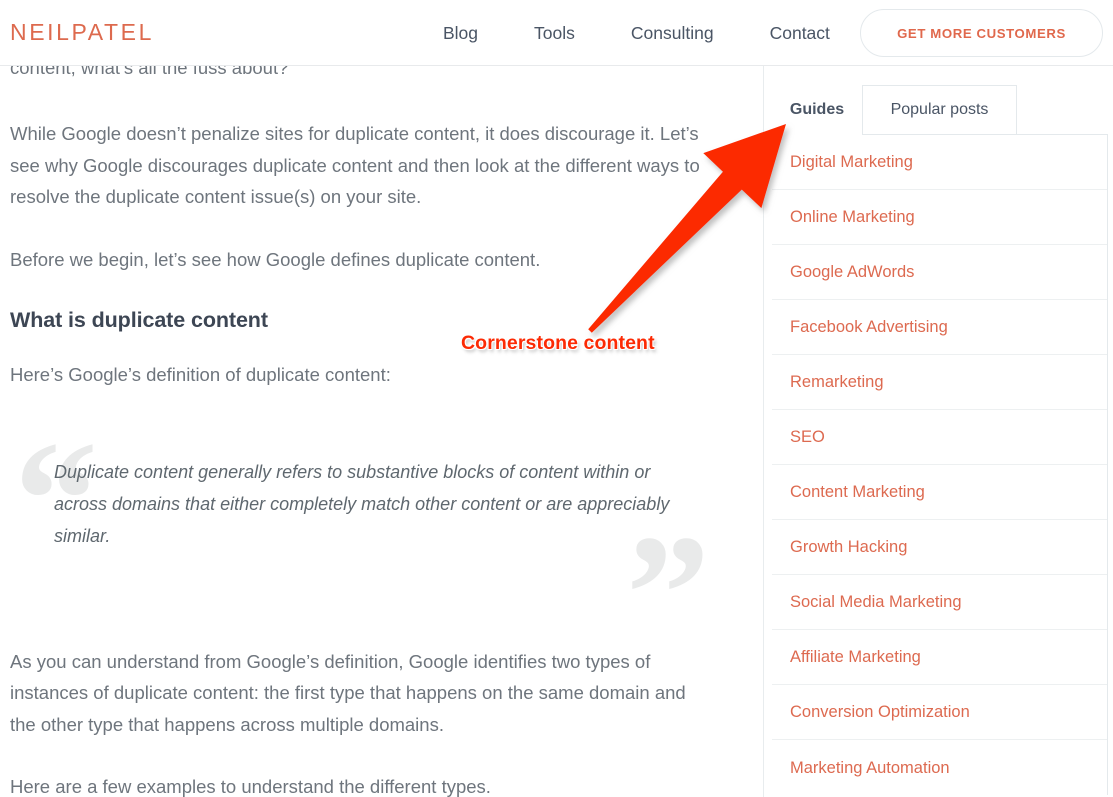  I want to click on main-navigation: Blog Tools Consulting Contact, so click(636, 33).